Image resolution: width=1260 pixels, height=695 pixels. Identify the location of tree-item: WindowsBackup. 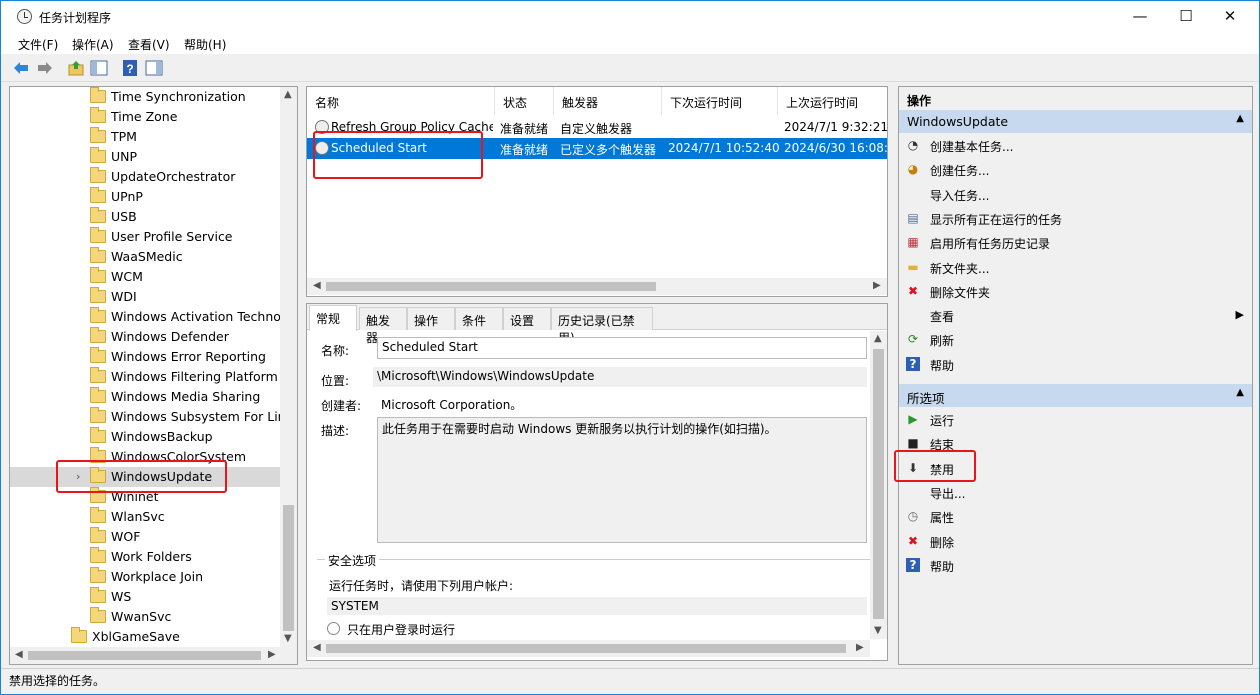
(146, 437).